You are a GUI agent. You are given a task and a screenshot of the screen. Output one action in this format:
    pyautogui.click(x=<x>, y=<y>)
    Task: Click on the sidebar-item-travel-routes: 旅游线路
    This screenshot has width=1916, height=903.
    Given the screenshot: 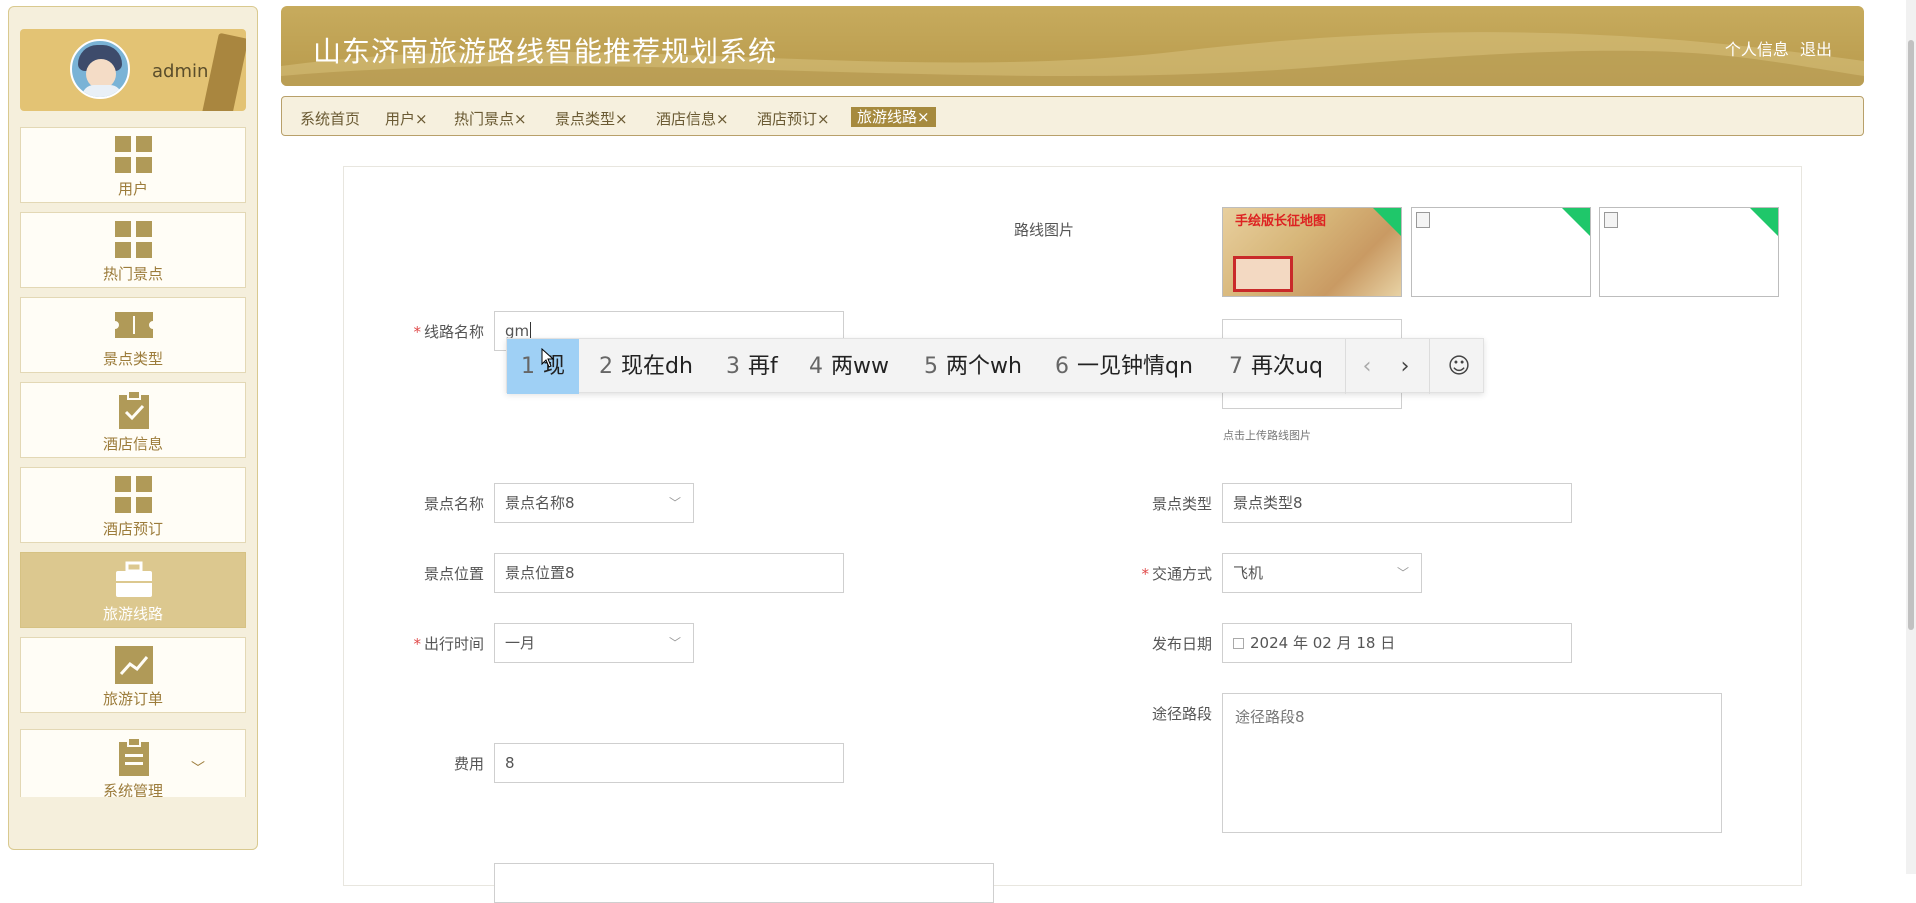 What is the action you would take?
    pyautogui.click(x=133, y=590)
    